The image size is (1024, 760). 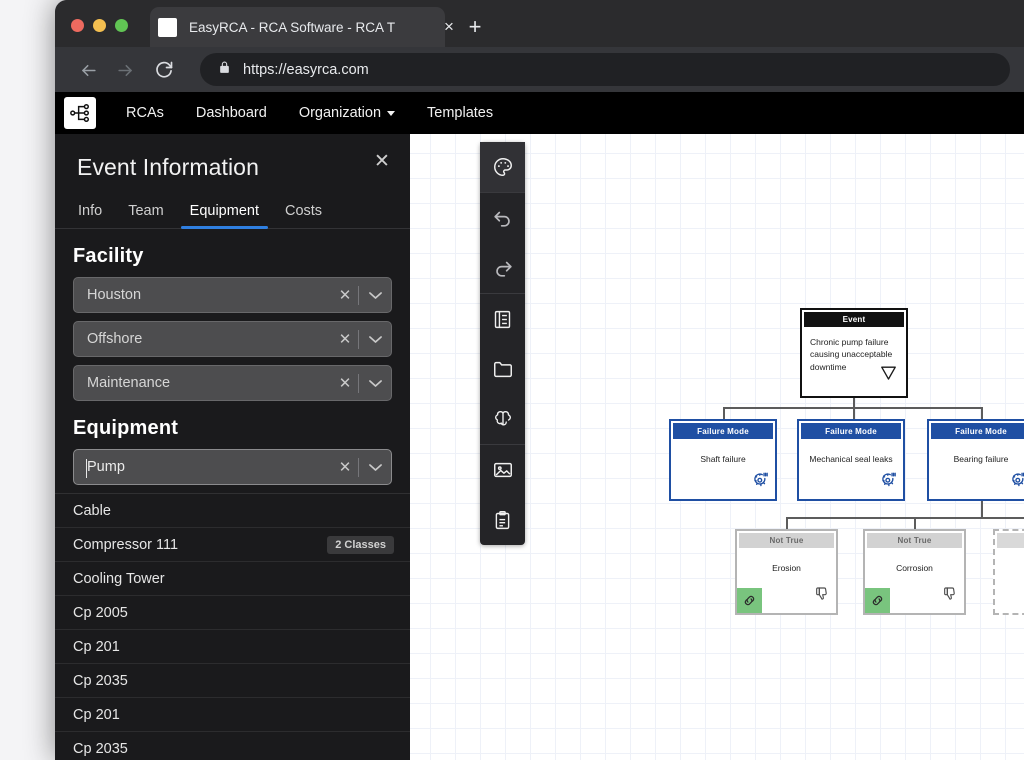 I want to click on diagram-node-hypothesis-placeholder: Not True Overload, so click(x=1008, y=572).